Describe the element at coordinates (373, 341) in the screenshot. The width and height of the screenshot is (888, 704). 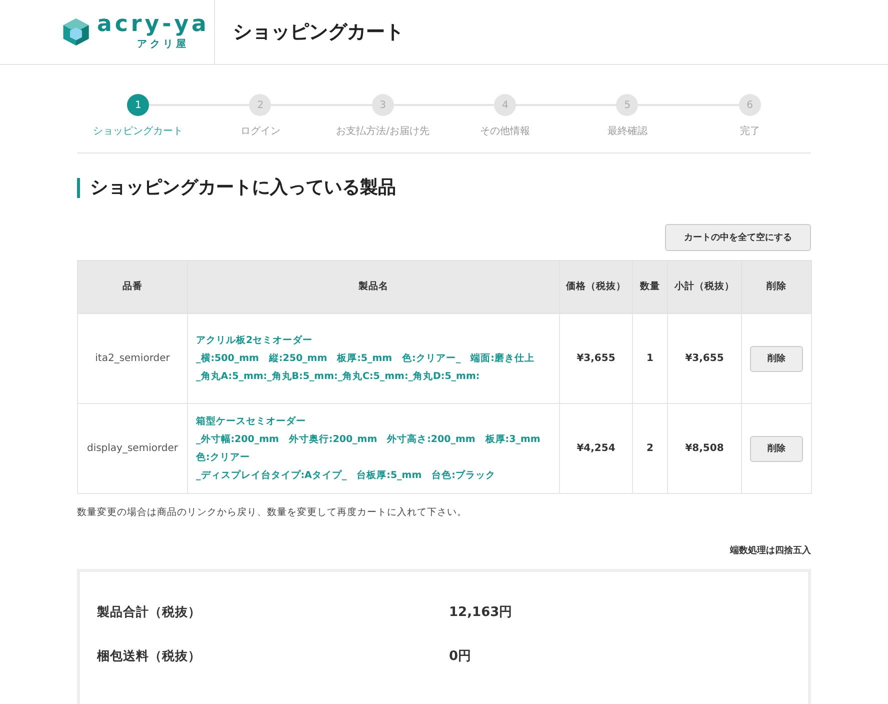
I see `product-name-link: アクリル板2セミオーダー` at that location.